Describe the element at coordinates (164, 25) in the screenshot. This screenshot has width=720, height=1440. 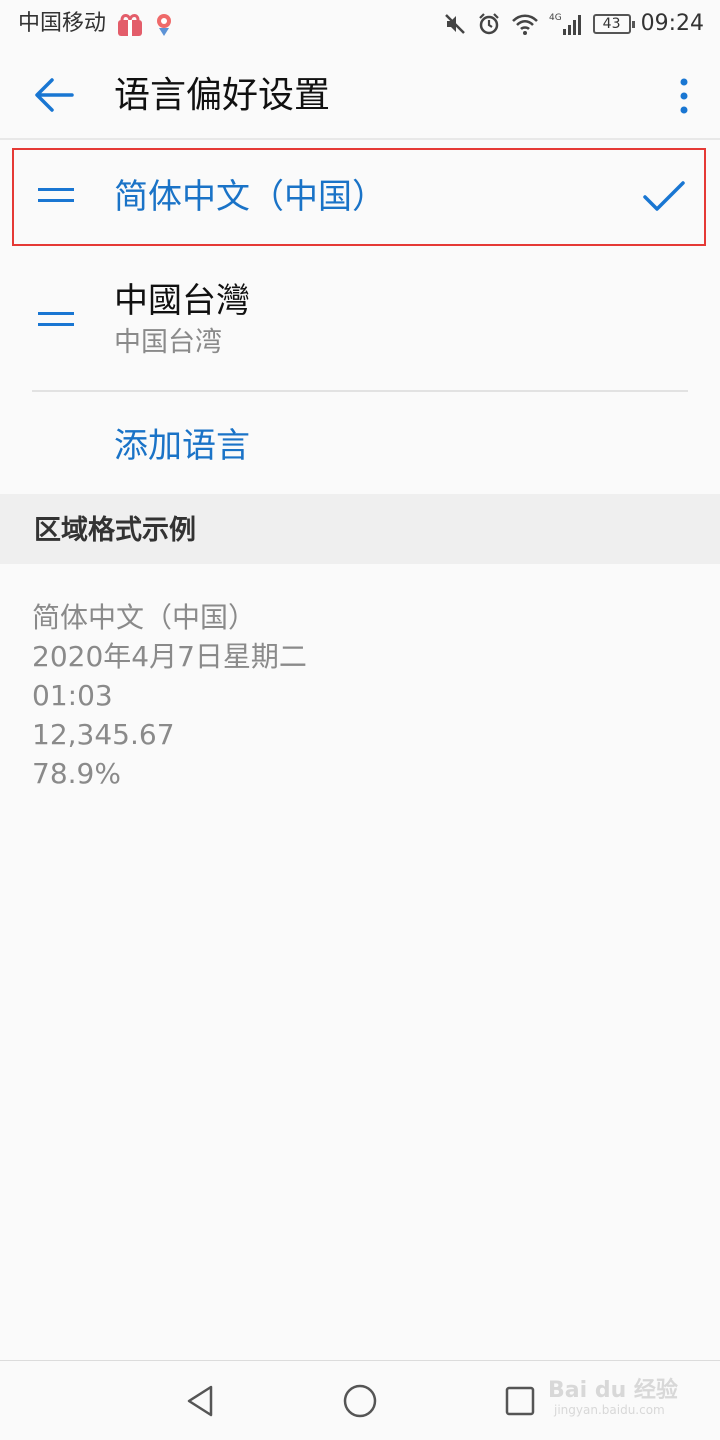
I see `location-pin-icon` at that location.